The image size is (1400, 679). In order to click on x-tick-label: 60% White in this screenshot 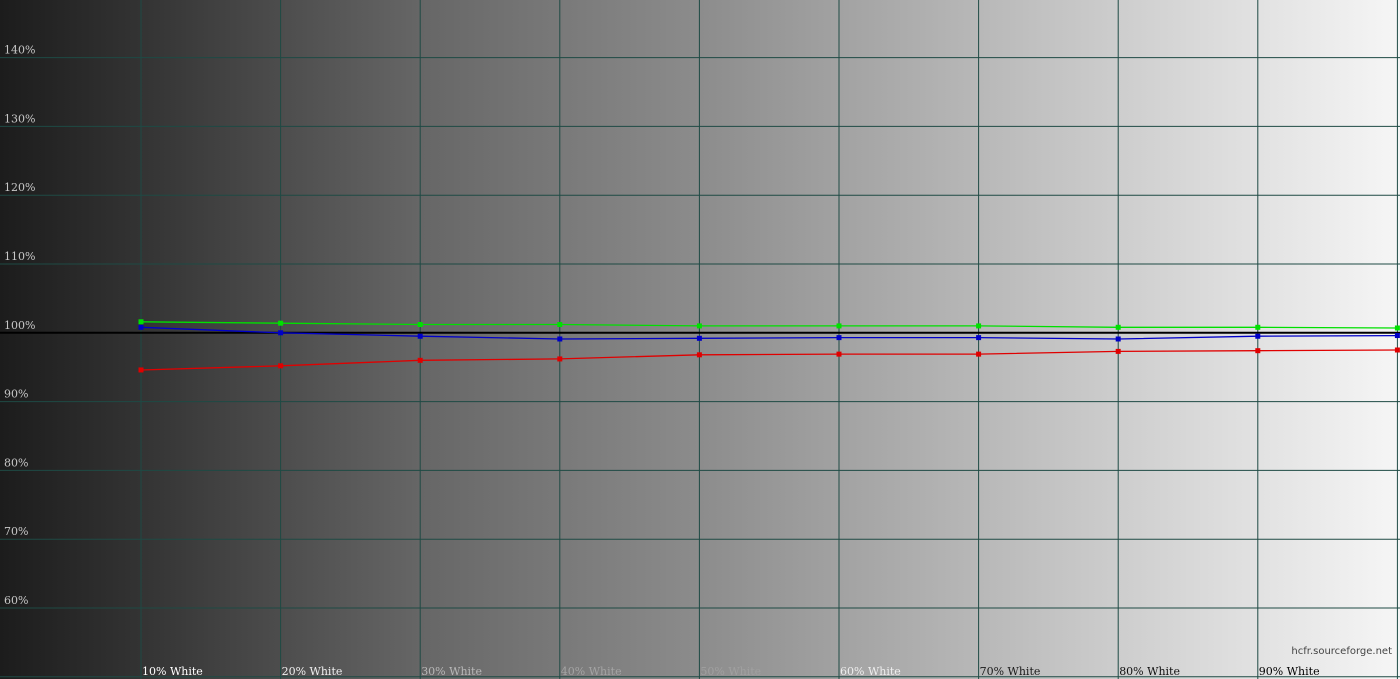, I will do `click(870, 671)`.